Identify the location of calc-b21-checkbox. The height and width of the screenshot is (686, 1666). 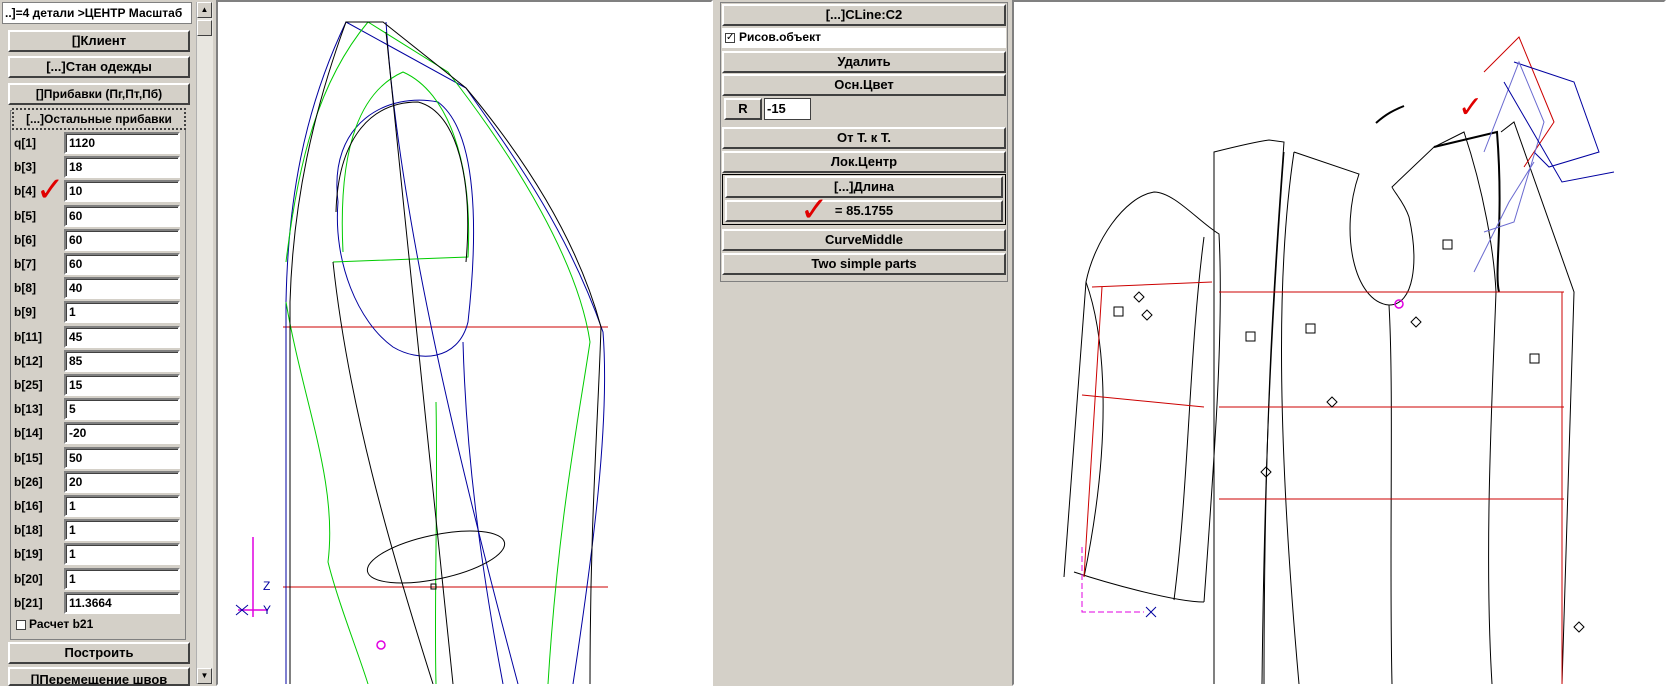
(21, 625).